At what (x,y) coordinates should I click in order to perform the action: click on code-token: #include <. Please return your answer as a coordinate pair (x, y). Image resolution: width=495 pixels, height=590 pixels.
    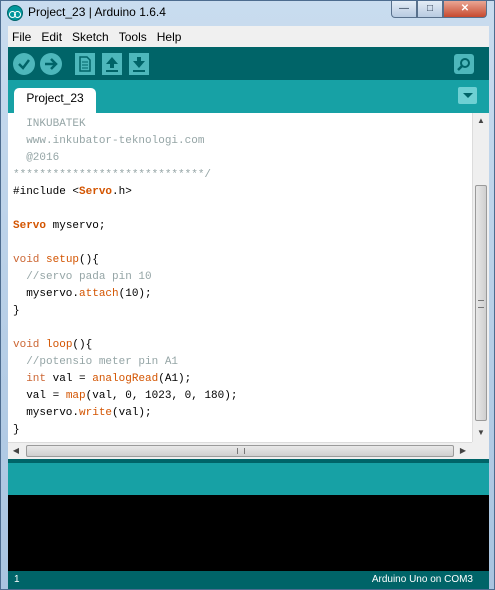
    Looking at the image, I should click on (46, 192).